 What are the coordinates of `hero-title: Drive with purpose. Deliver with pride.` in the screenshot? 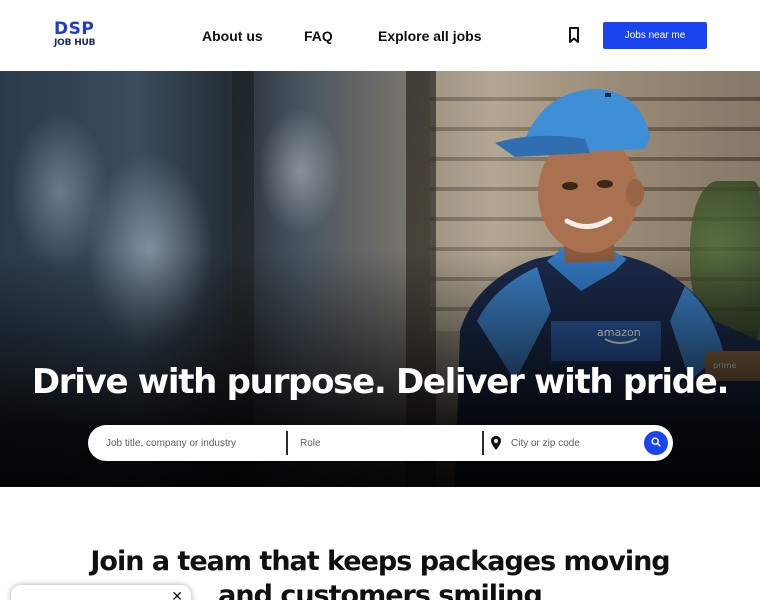 It's located at (380, 382).